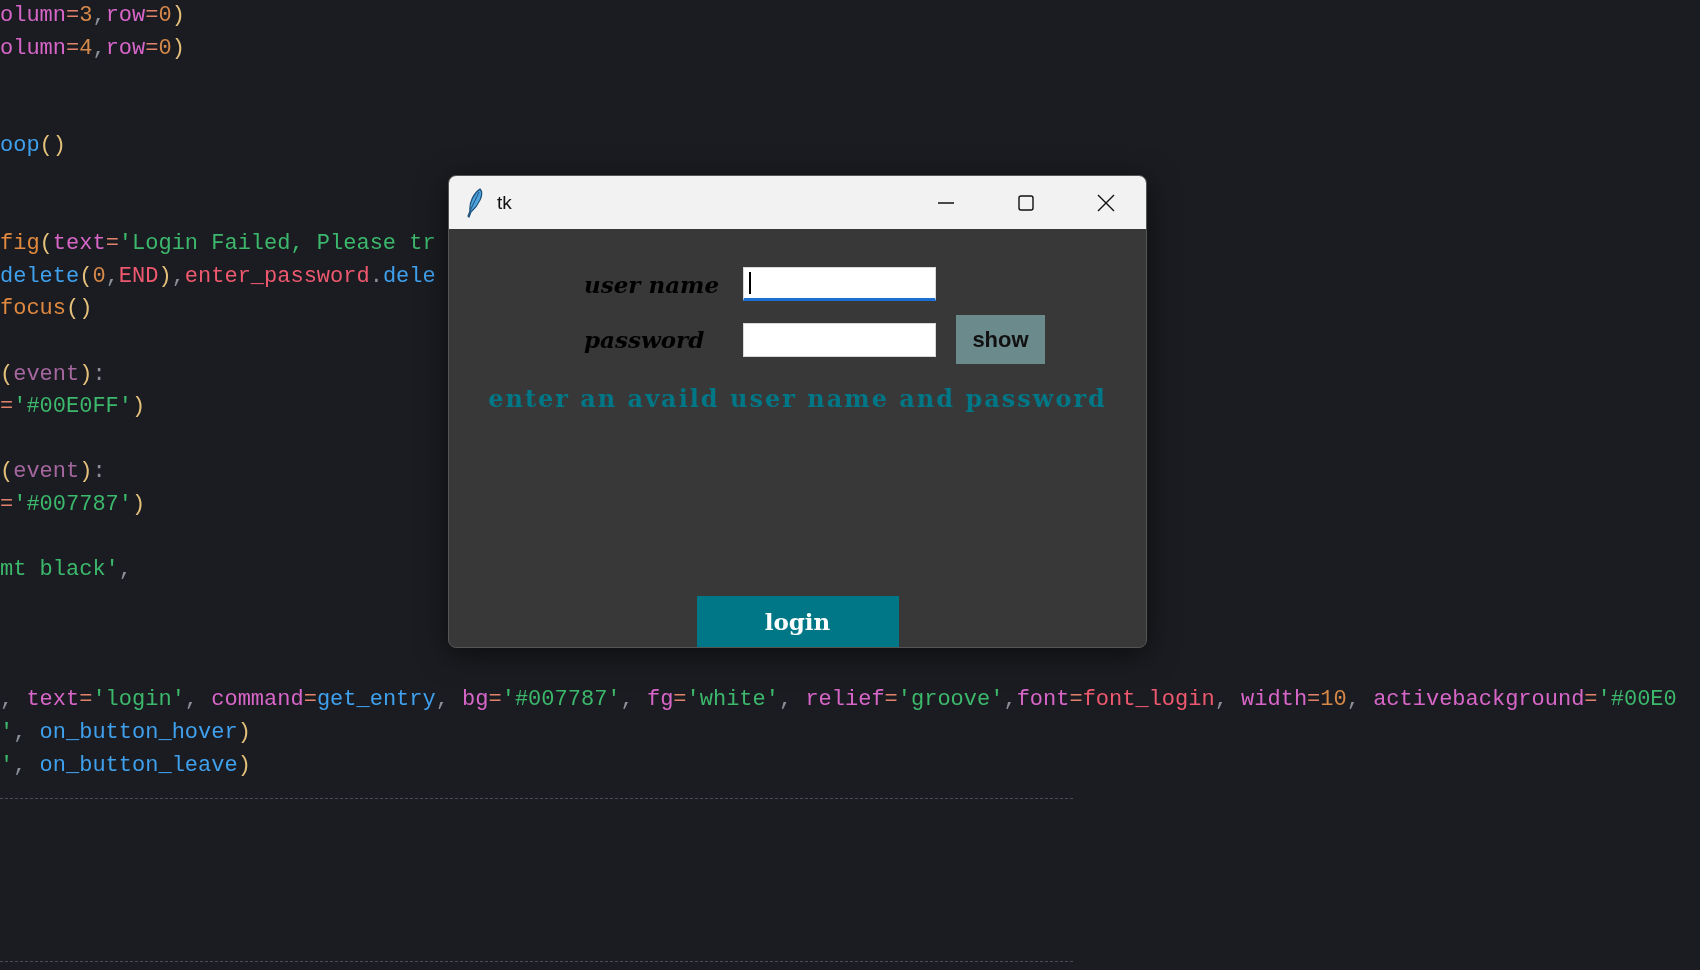 Image resolution: width=1700 pixels, height=970 pixels. Describe the element at coordinates (946, 202) in the screenshot. I see `minimize-icon` at that location.